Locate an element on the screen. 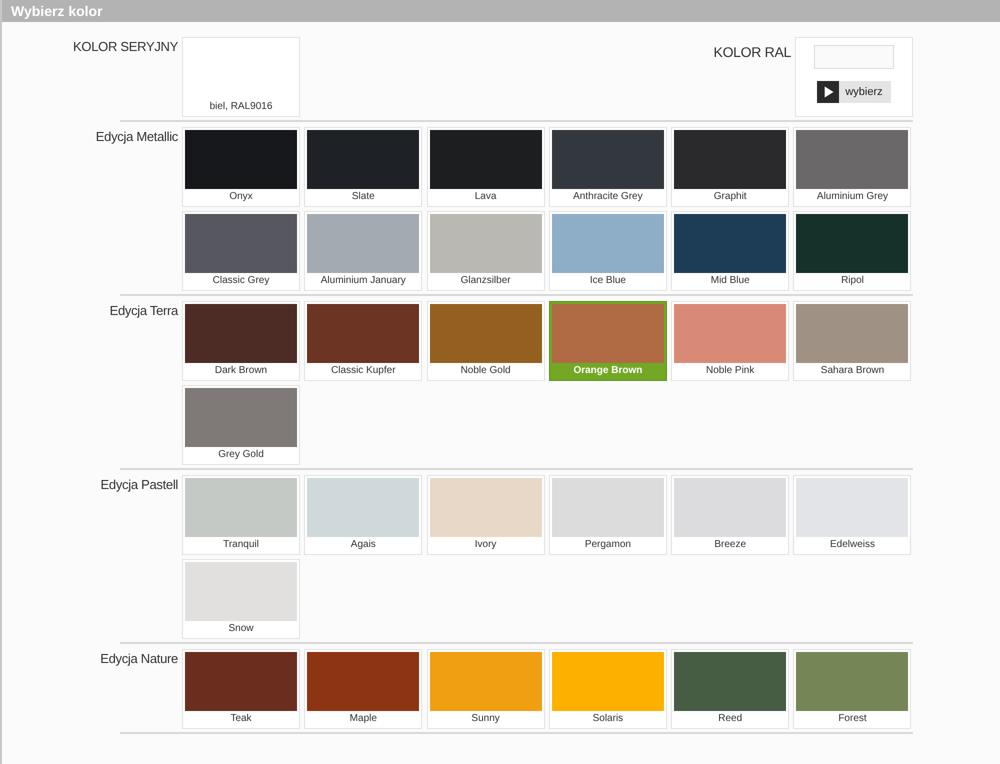 The height and width of the screenshot is (764, 1000). color-swatch-tile: Aluminium January is located at coordinates (363, 251).